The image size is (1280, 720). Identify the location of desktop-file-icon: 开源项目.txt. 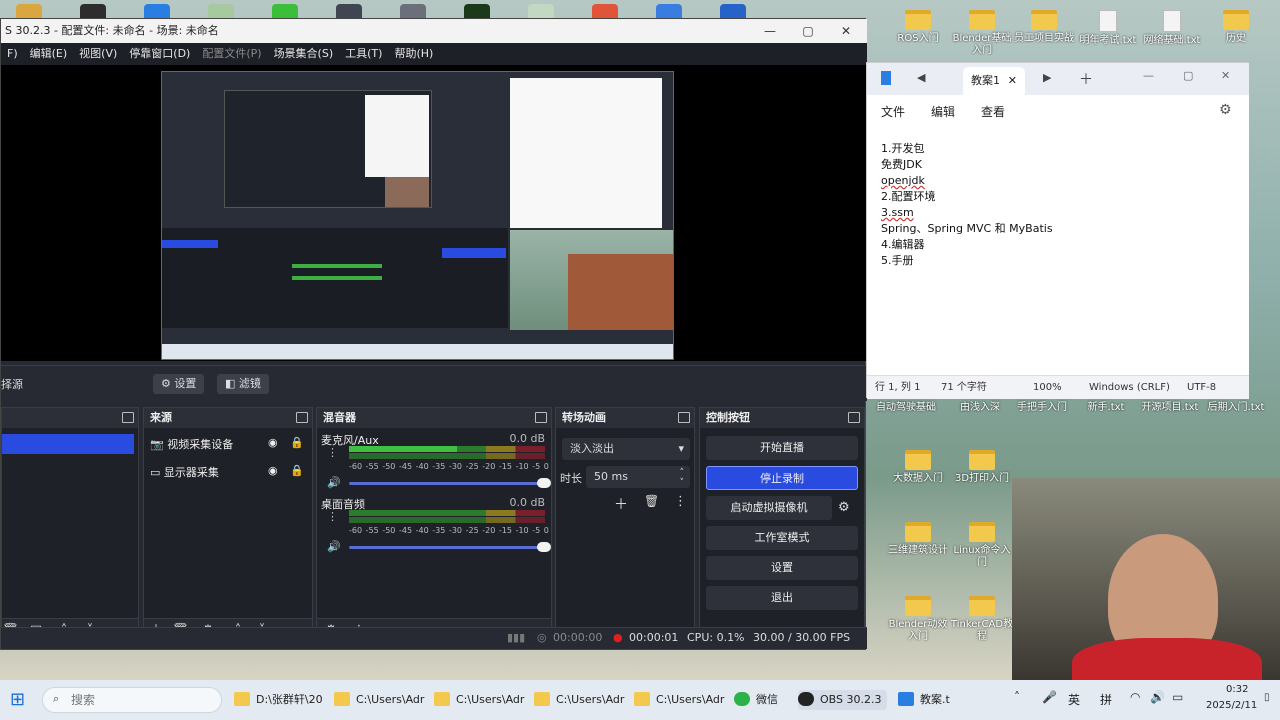
(1170, 408).